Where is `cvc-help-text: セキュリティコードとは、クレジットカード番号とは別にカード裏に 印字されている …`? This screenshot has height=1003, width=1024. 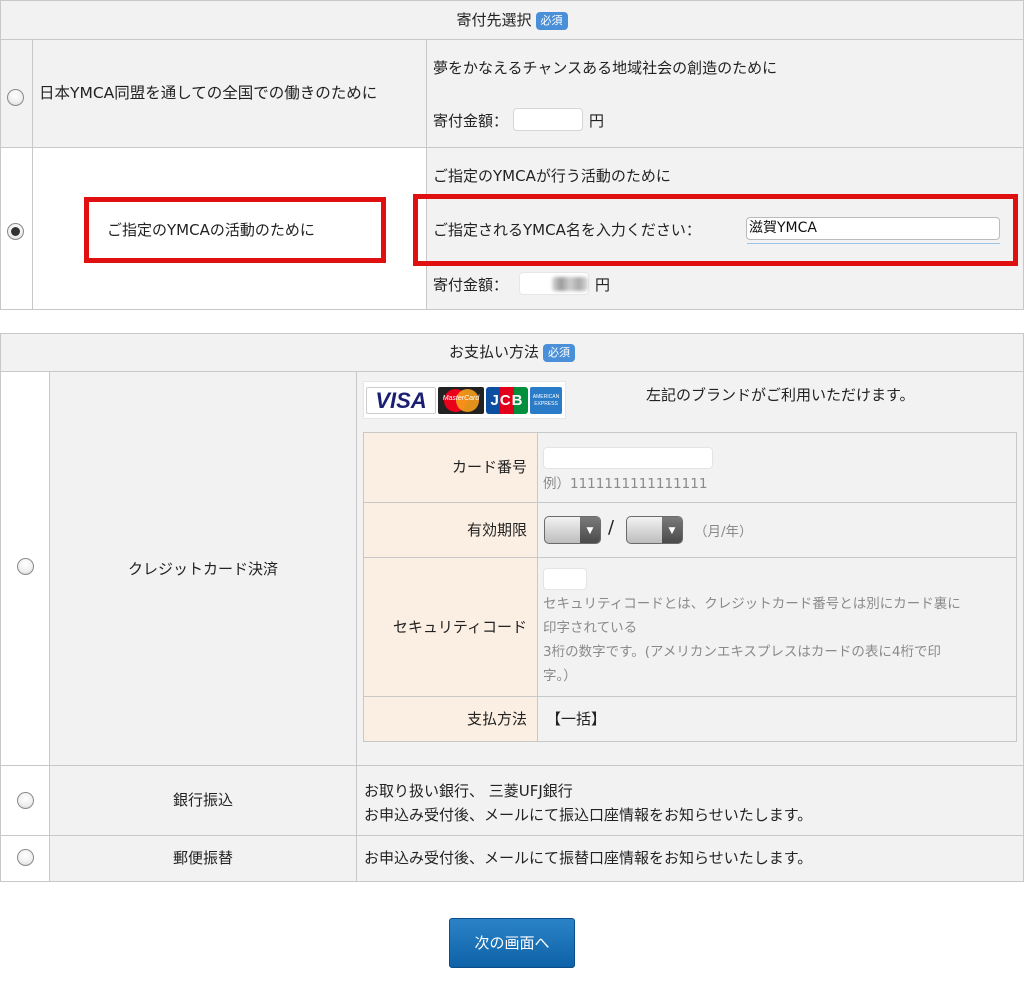 cvc-help-text: セキュリティコードとは、クレジットカード番号とは別にカード裏に 印字されている … is located at coordinates (778, 640).